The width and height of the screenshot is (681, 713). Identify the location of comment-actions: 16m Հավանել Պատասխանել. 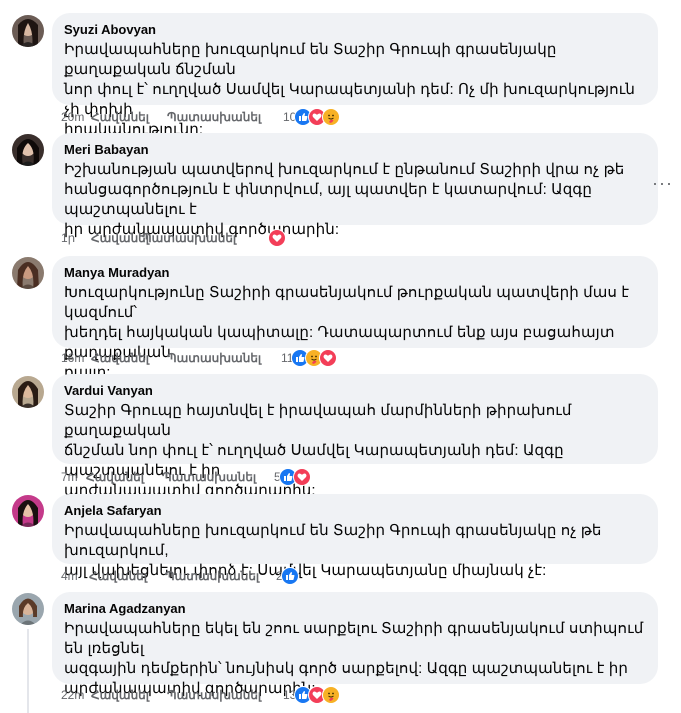
(161, 358).